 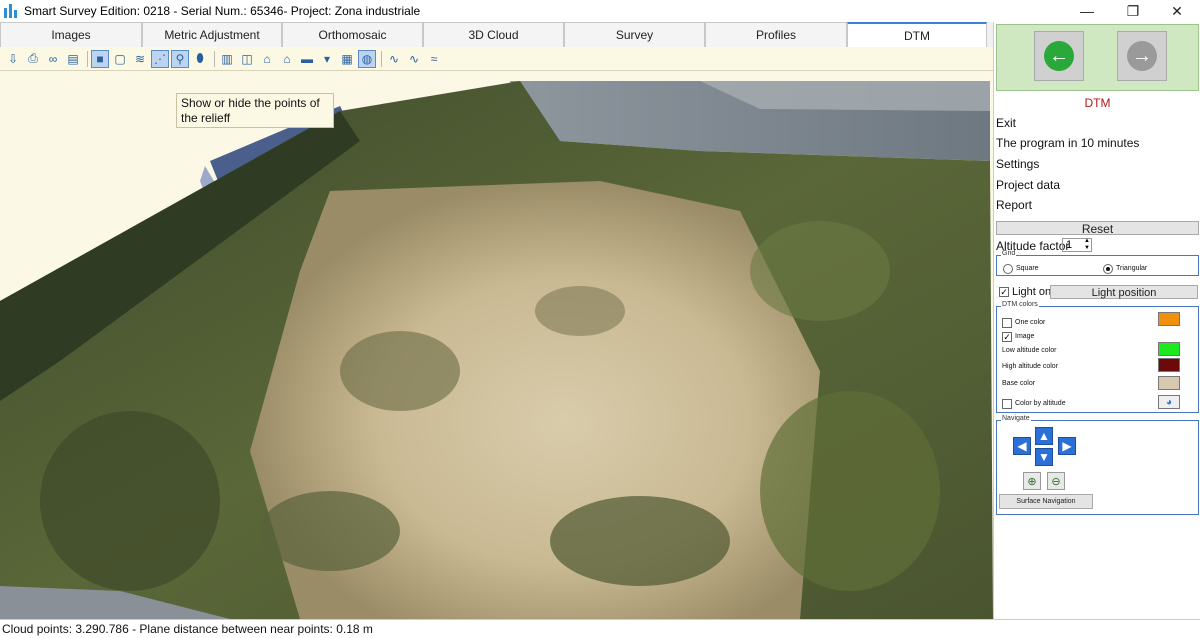 What do you see at coordinates (1028, 185) in the screenshot?
I see `menu-project-data: Project data` at bounding box center [1028, 185].